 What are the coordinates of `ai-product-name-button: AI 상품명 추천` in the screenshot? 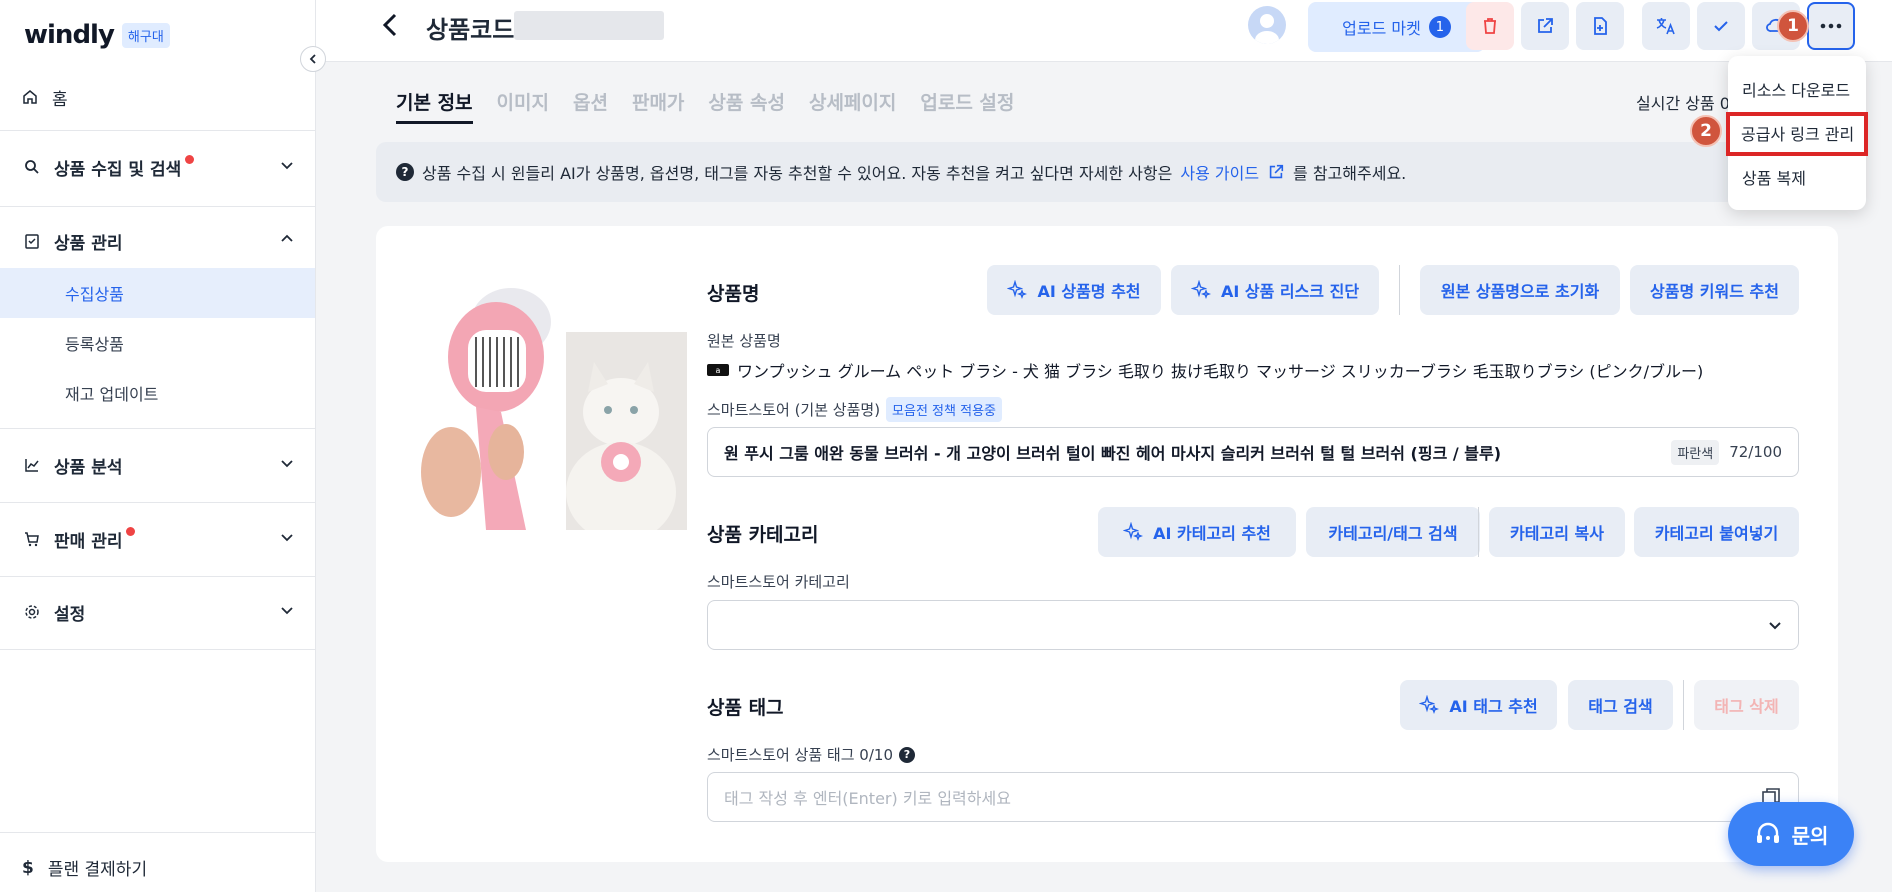 It's located at (1074, 290).